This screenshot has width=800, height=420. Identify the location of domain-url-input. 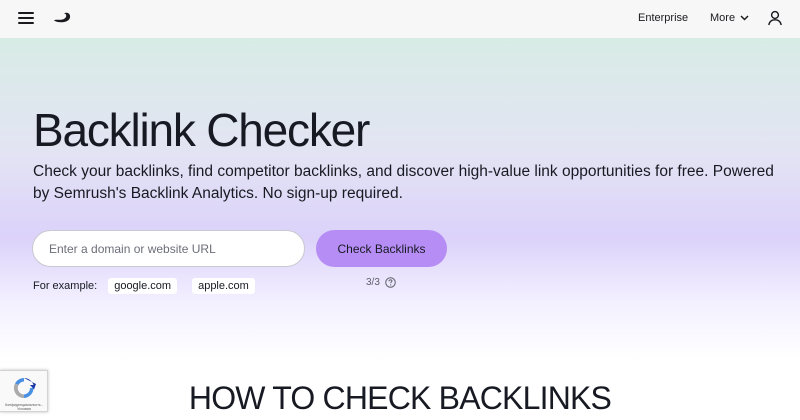
(168, 248).